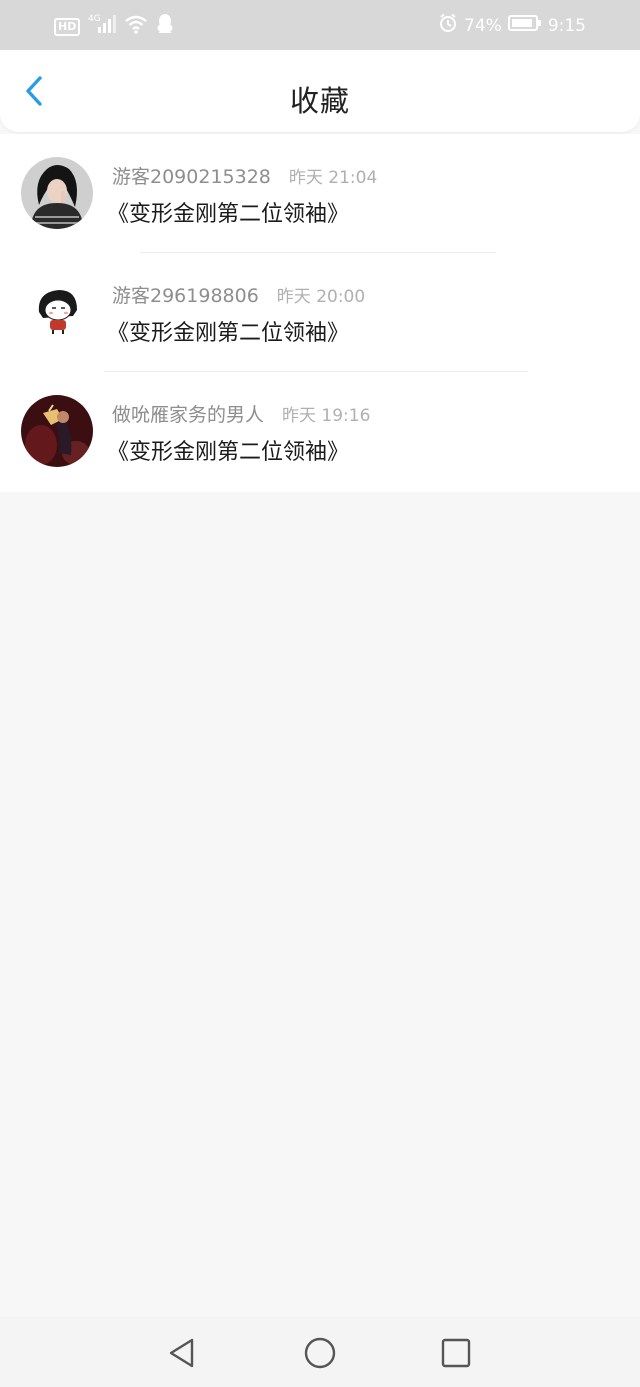 The width and height of the screenshot is (640, 1387). Describe the element at coordinates (136, 26) in the screenshot. I see `wifi-icon` at that location.